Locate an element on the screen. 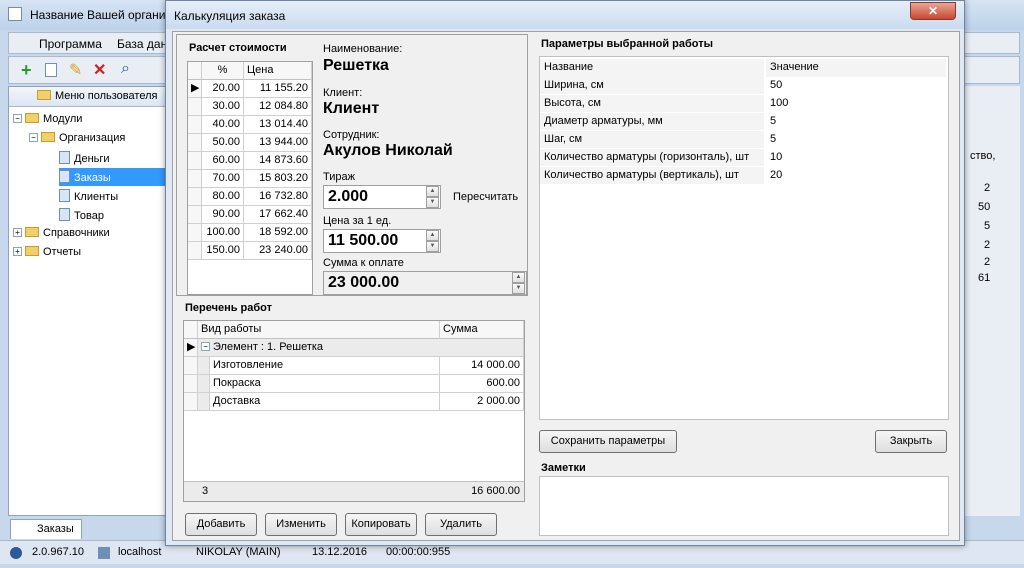 This screenshot has height=568, width=1024. sum-input: 23 000.00 is located at coordinates (425, 283).